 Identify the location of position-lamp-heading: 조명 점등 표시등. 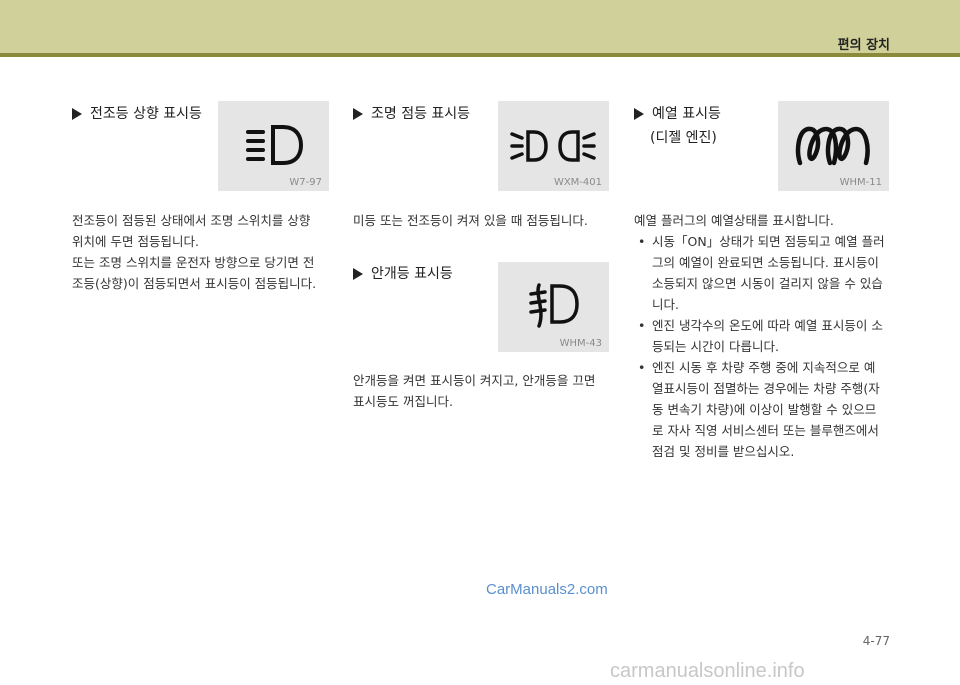
(423, 114).